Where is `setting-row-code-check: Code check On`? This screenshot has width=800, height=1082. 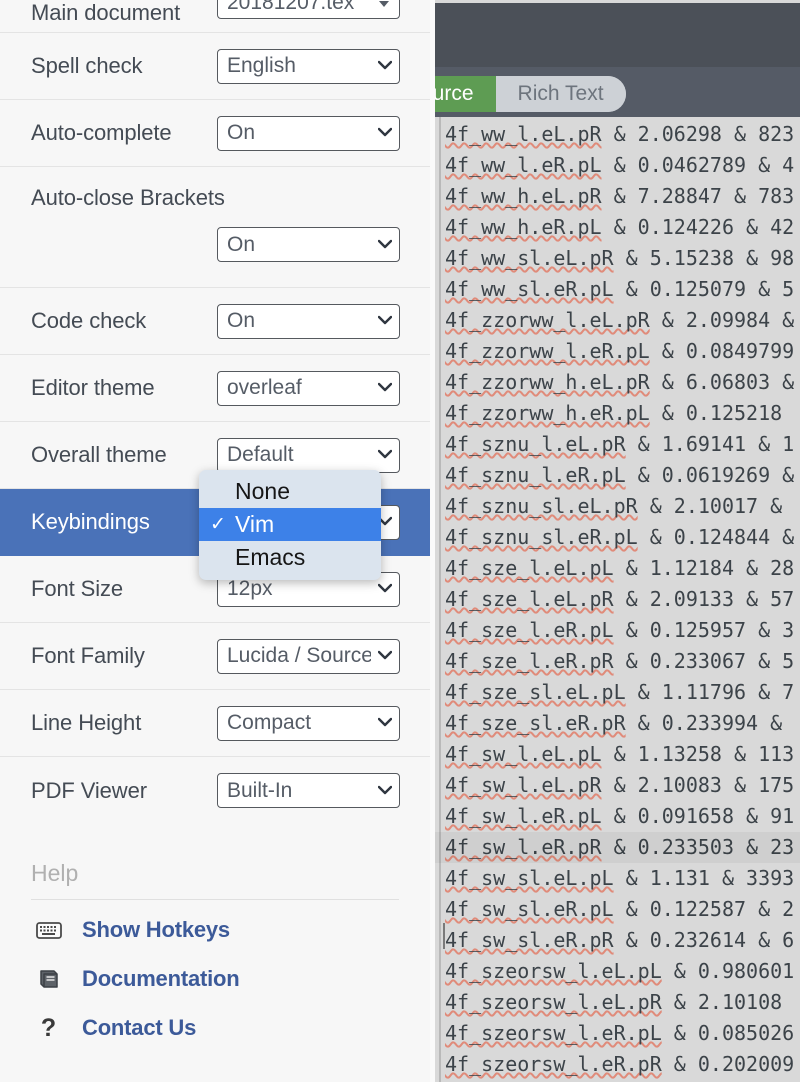
setting-row-code-check: Code check On is located at coordinates (215, 321).